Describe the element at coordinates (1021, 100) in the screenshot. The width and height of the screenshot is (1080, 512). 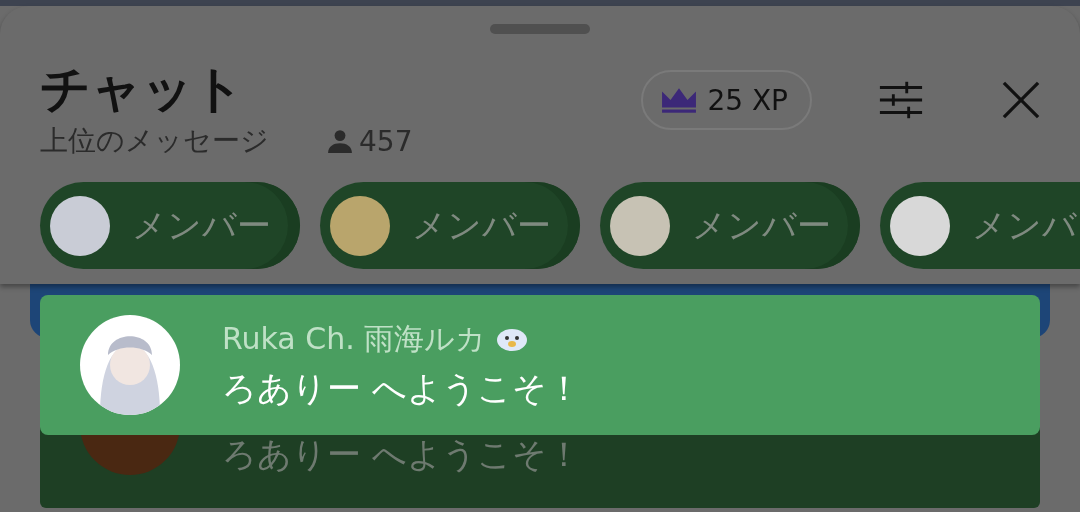
I see `close-icon` at that location.